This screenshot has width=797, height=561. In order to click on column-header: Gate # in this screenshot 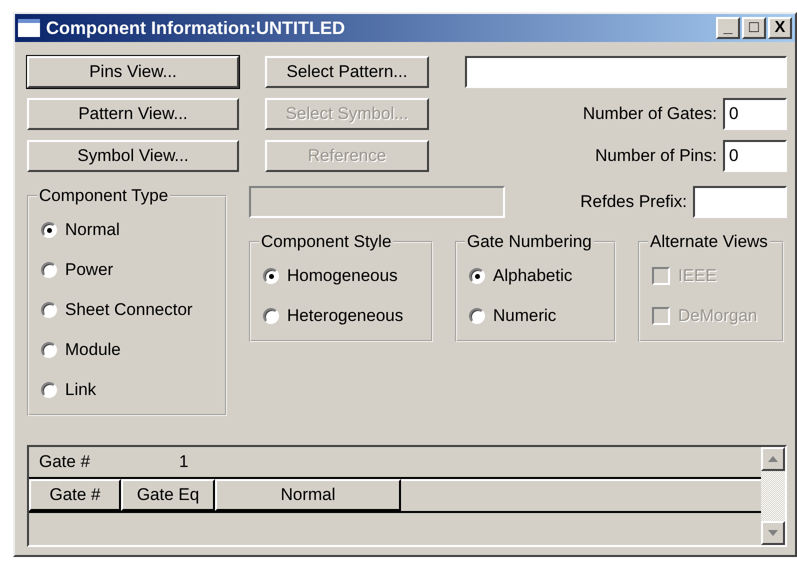, I will do `click(75, 495)`.